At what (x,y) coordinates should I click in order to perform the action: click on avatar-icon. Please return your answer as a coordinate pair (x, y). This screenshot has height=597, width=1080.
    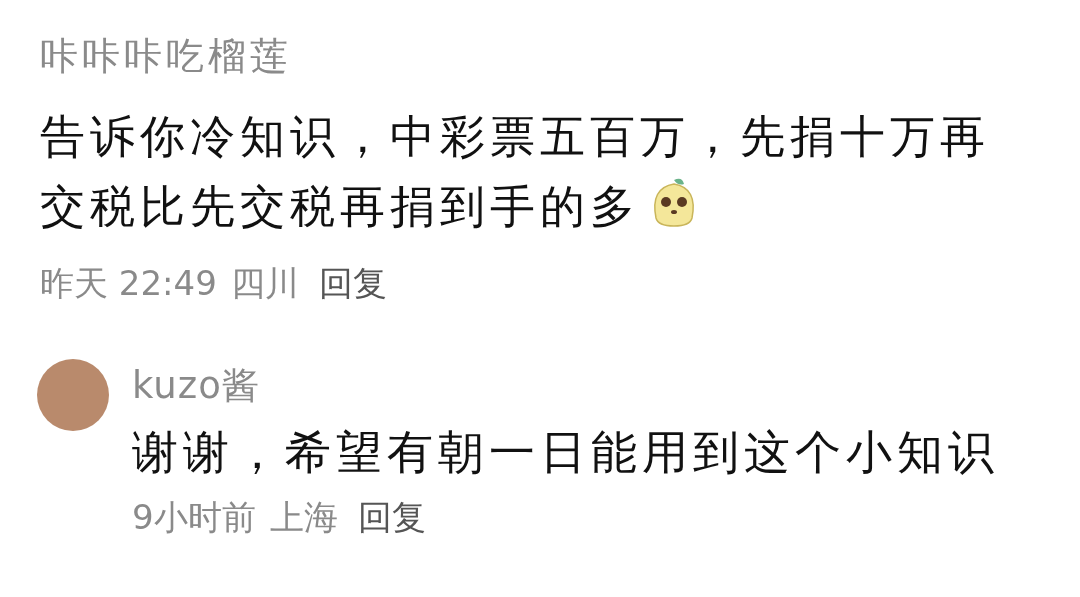
    Looking at the image, I should click on (73, 395).